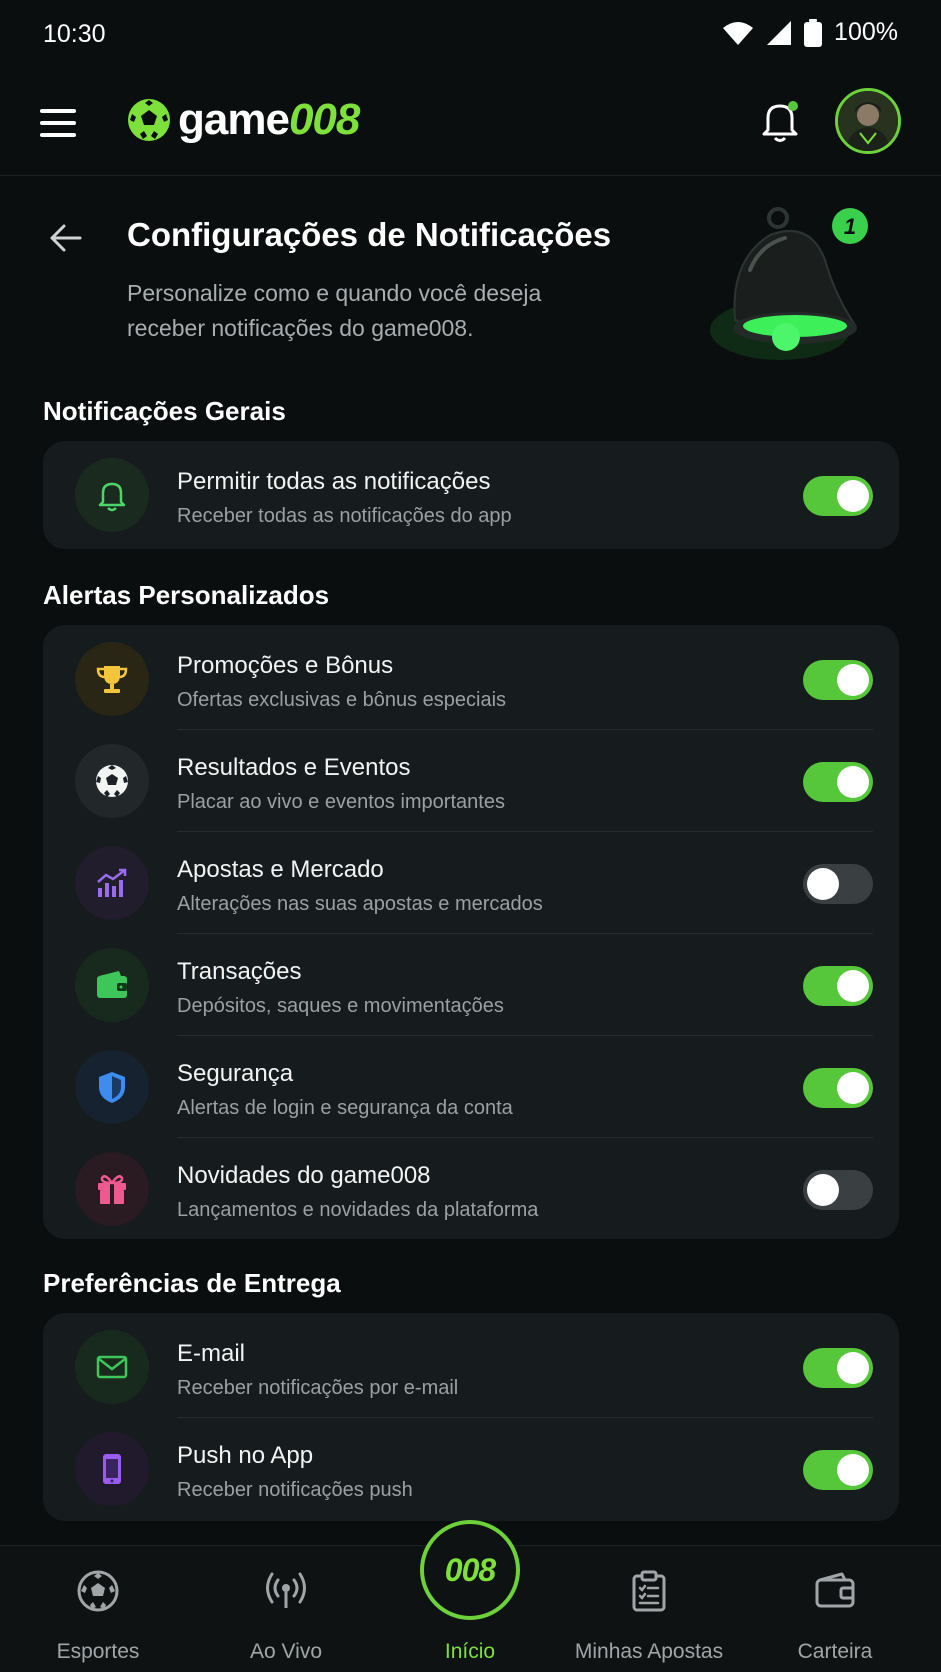 The height and width of the screenshot is (1672, 941). Describe the element at coordinates (738, 33) in the screenshot. I see `wifi-icon` at that location.